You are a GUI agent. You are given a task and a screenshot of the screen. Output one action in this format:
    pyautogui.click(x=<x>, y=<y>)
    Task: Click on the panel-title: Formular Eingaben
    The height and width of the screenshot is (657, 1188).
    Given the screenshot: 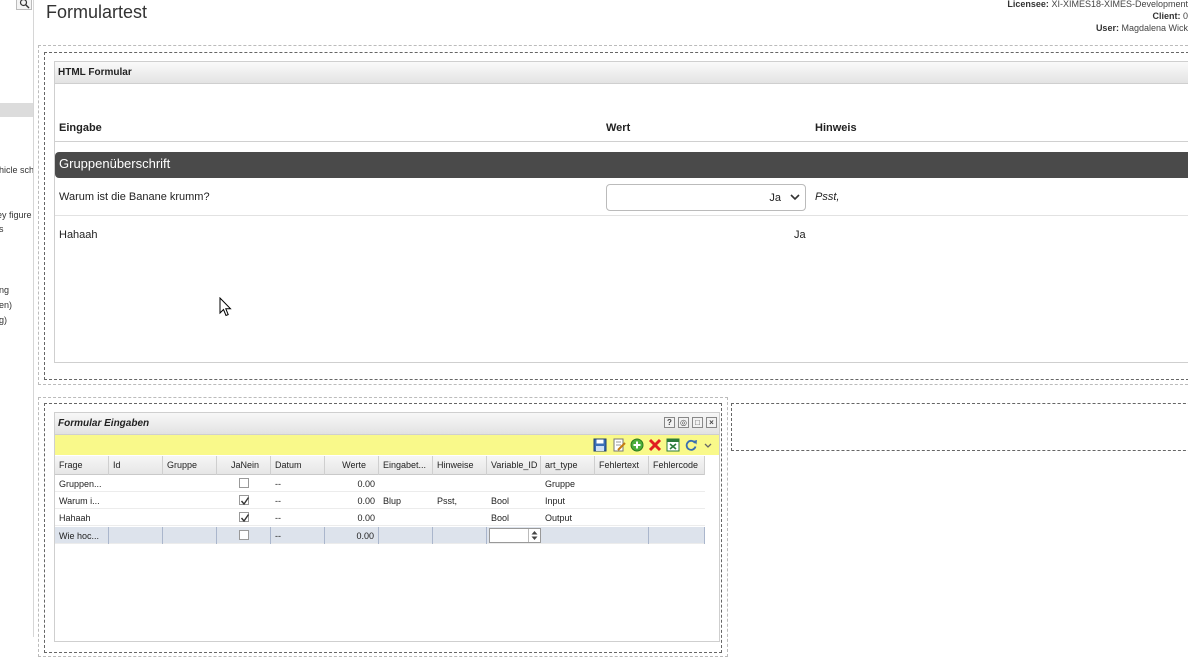 What is the action you would take?
    pyautogui.click(x=104, y=423)
    